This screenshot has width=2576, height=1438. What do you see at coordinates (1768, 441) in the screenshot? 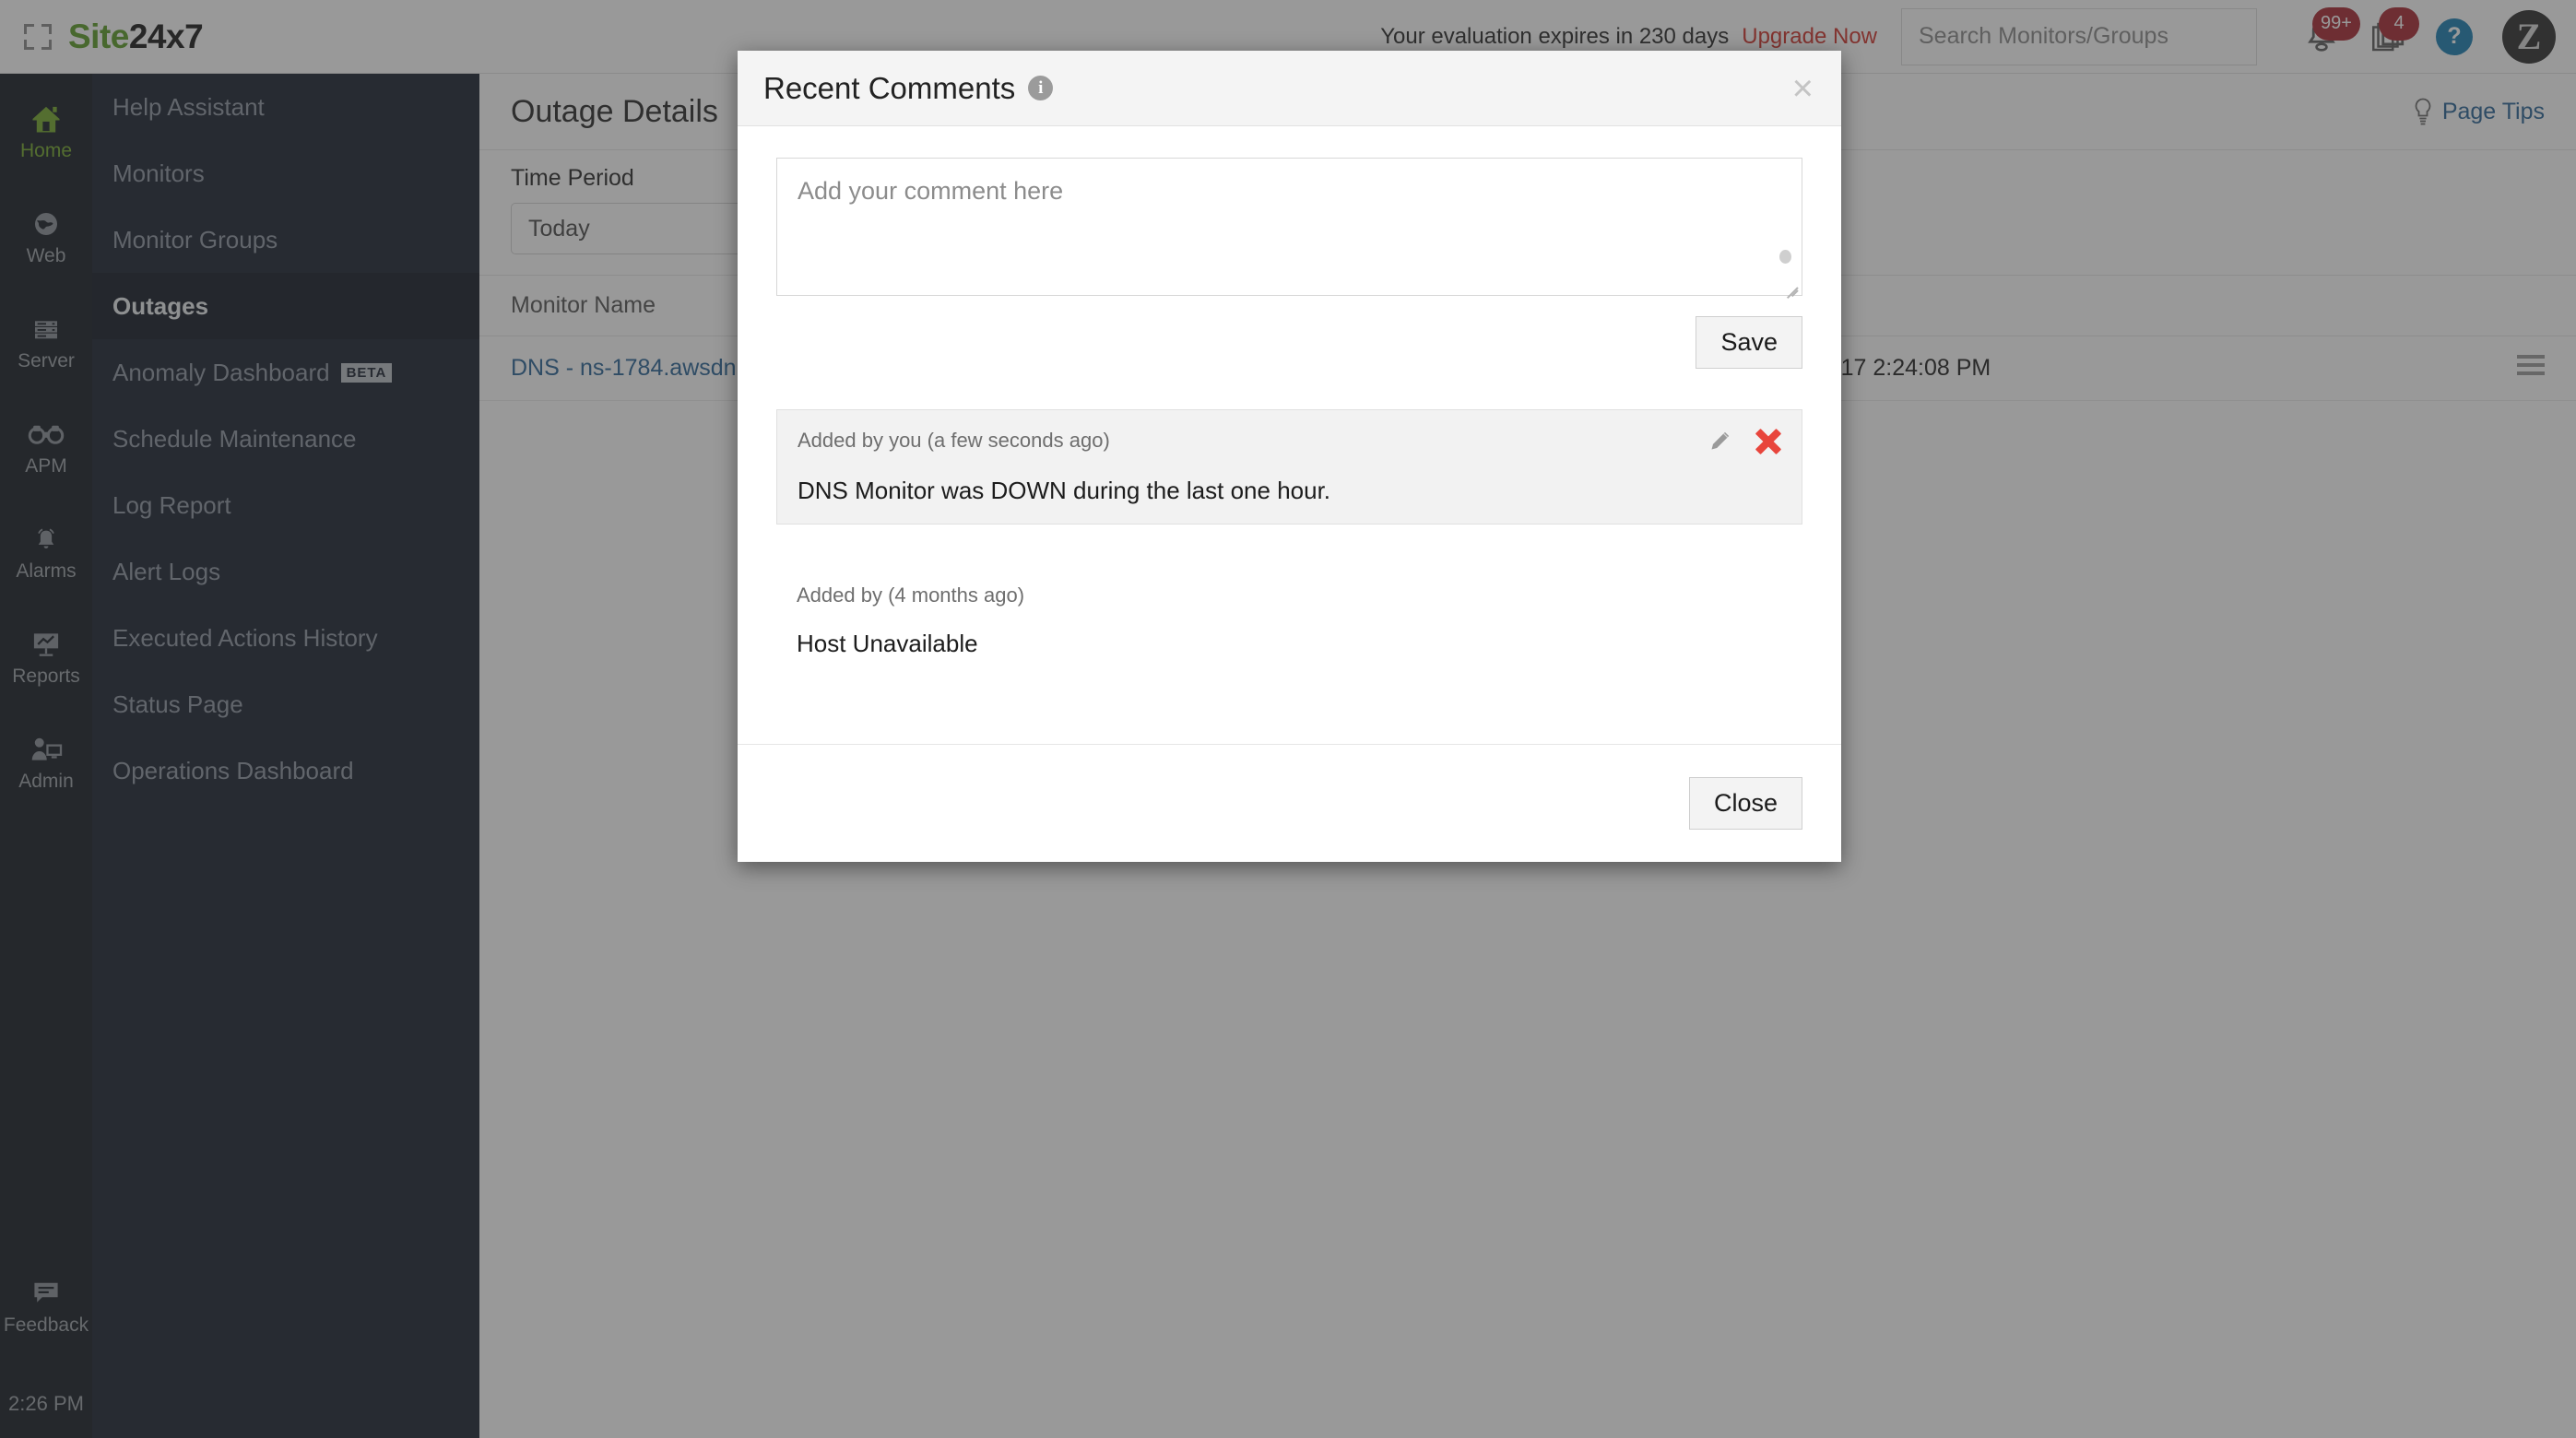
I see `delete-icon` at bounding box center [1768, 441].